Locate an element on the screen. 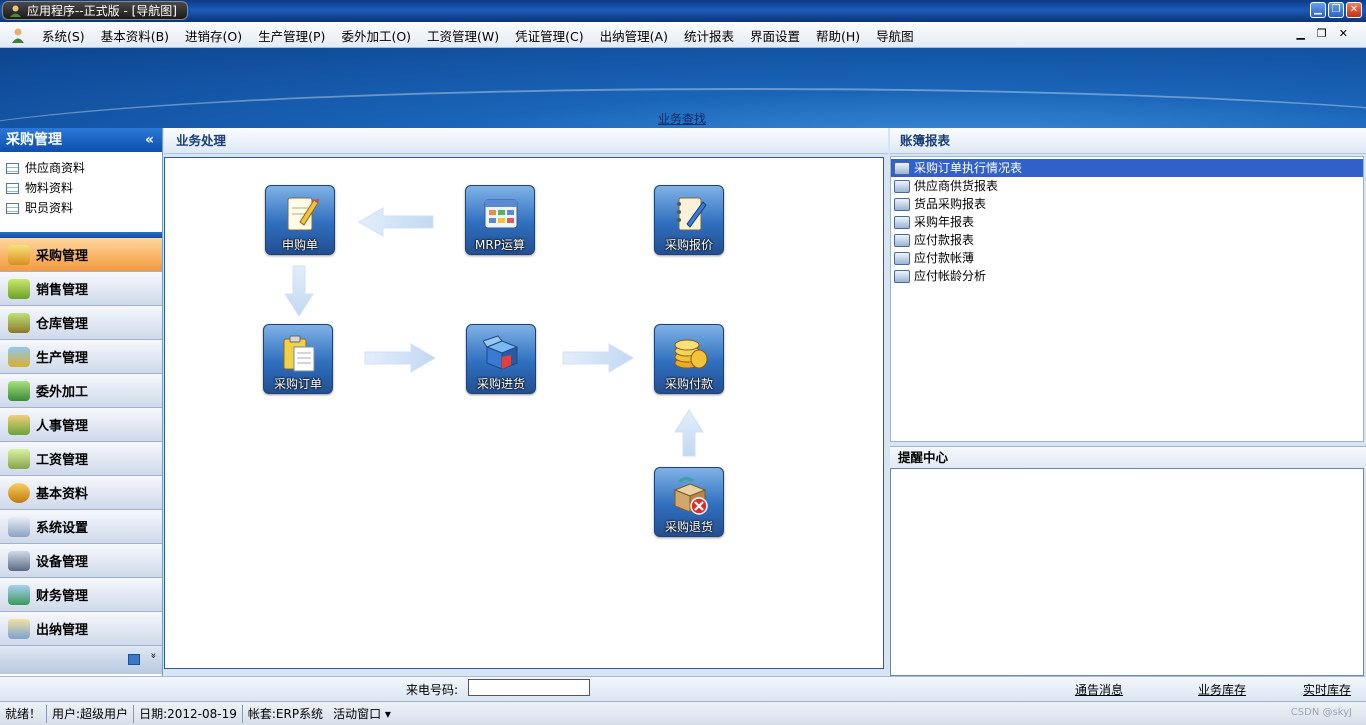 This screenshot has width=1366, height=725. reminder-center-header: 提醒中心 is located at coordinates (1128, 457).